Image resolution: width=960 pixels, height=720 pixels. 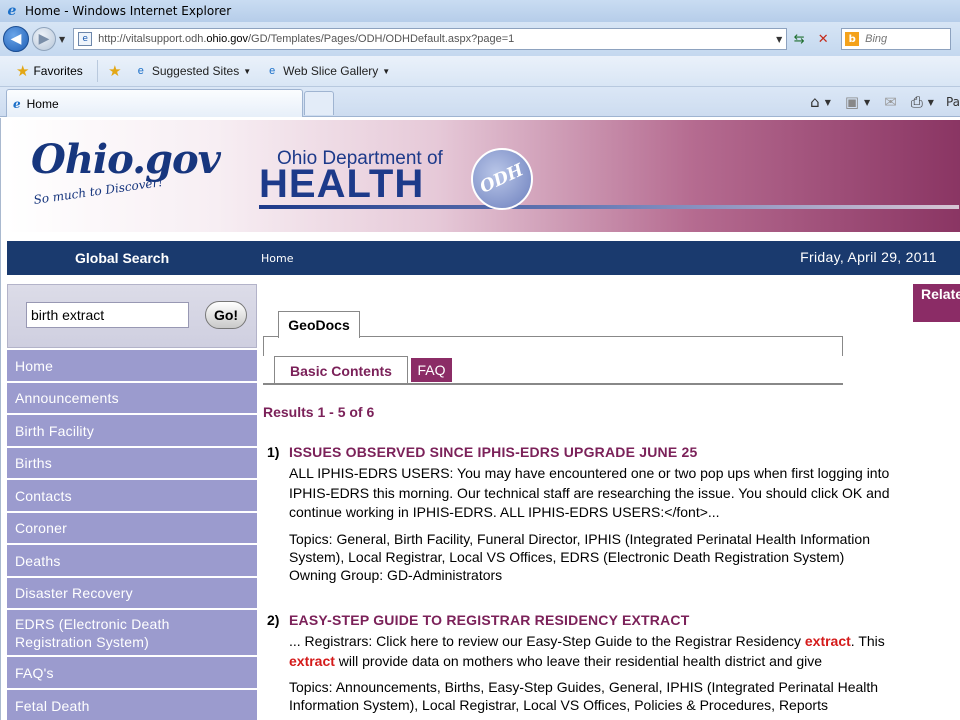 I want to click on current-date: Friday, April 29, 2011, so click(x=868, y=257).